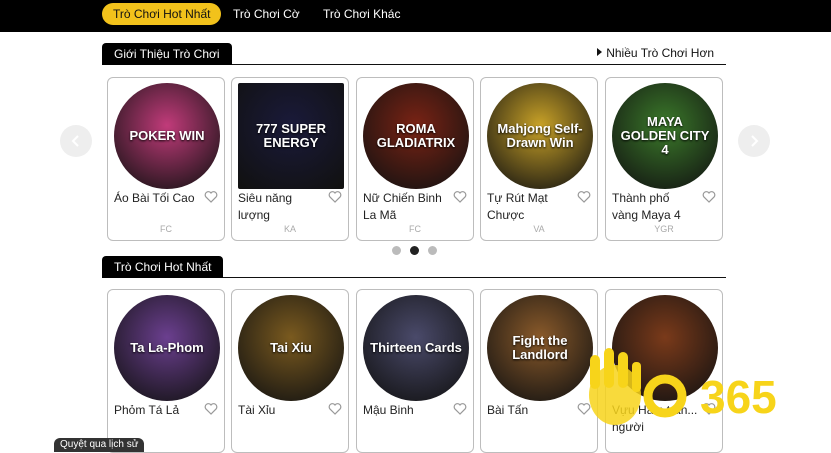  I want to click on carousel-prev-button, so click(76, 141).